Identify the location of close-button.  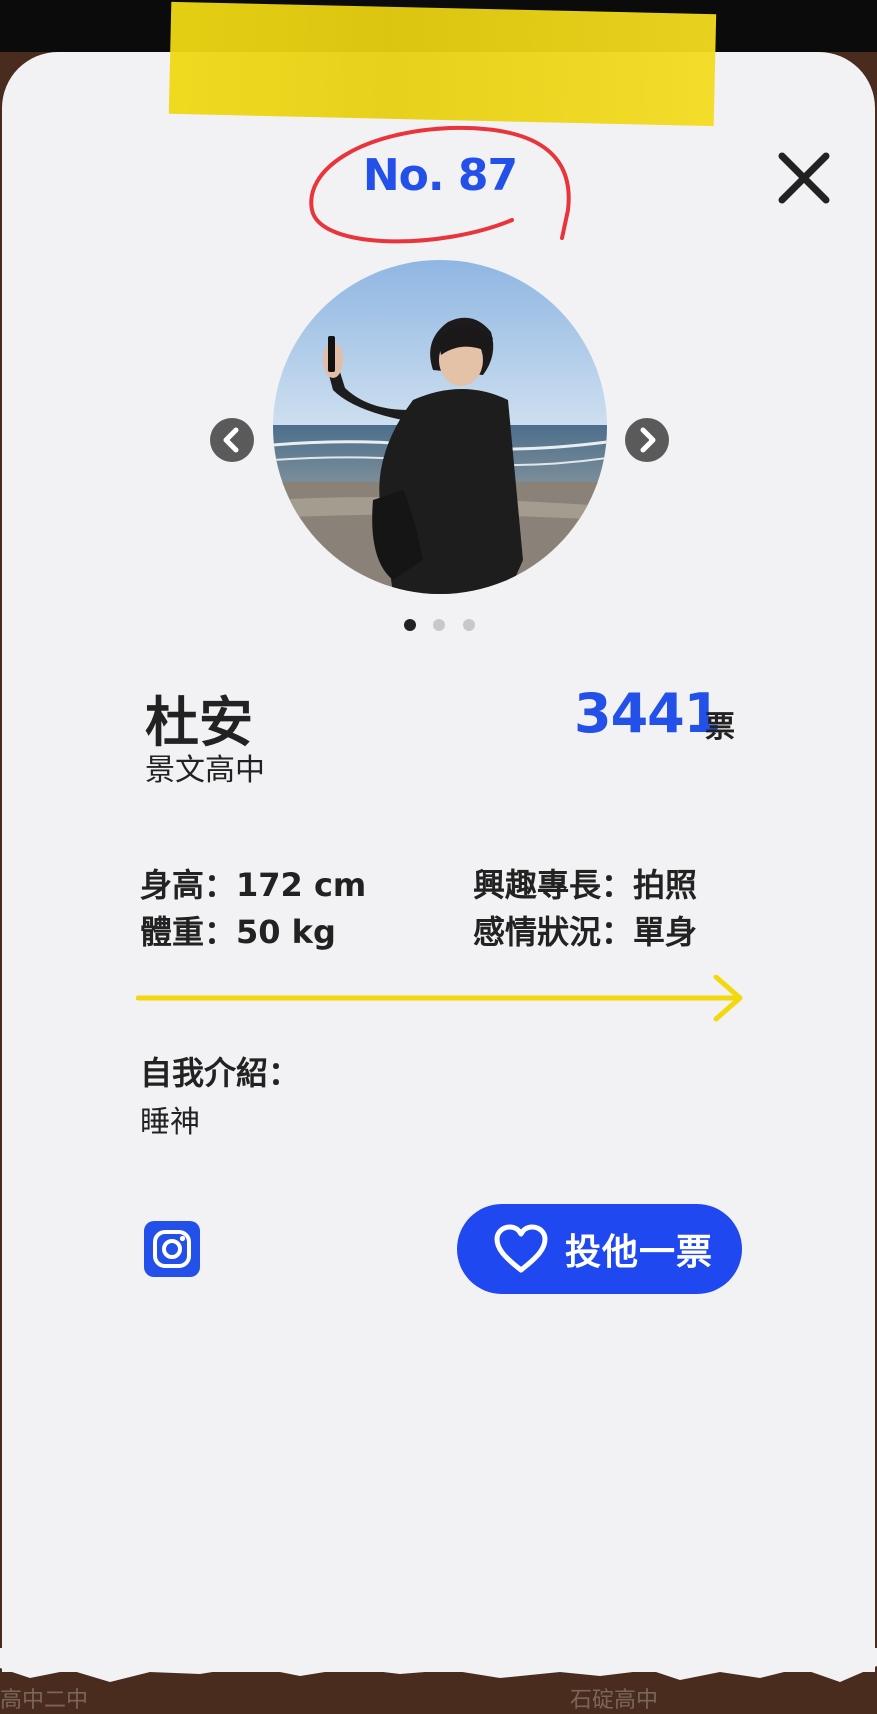
(804, 178).